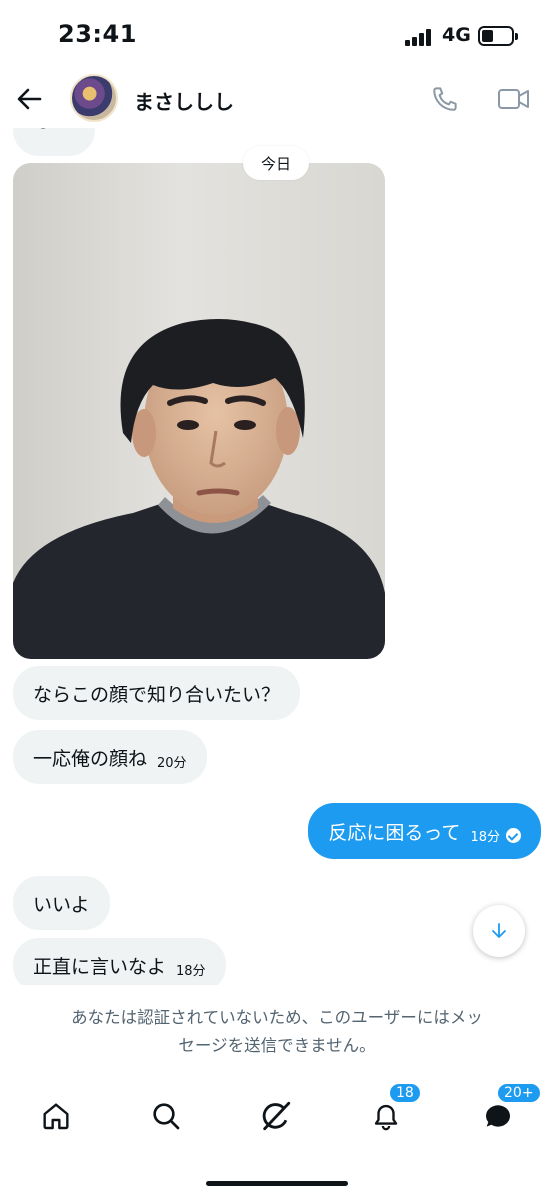 This screenshot has width=554, height=1199. I want to click on message-text: いいよ, so click(61, 904).